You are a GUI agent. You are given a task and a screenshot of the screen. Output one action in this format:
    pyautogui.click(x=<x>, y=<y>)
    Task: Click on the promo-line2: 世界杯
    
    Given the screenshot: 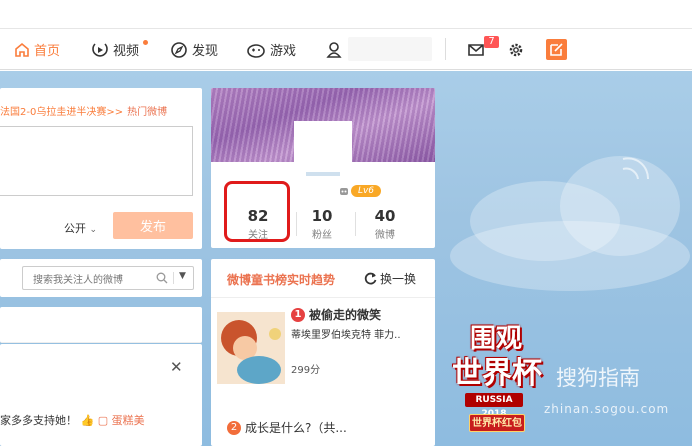 What is the action you would take?
    pyautogui.click(x=497, y=373)
    